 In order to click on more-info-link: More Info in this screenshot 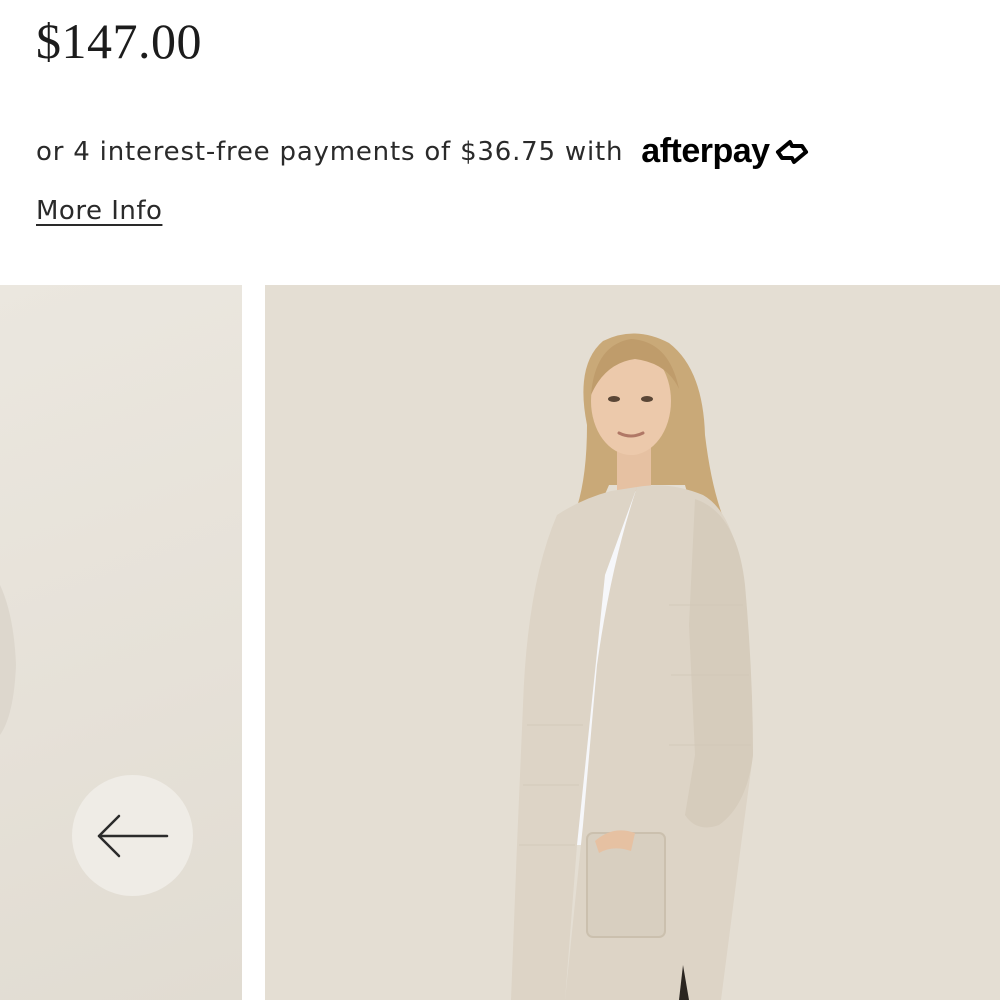, I will do `click(99, 211)`.